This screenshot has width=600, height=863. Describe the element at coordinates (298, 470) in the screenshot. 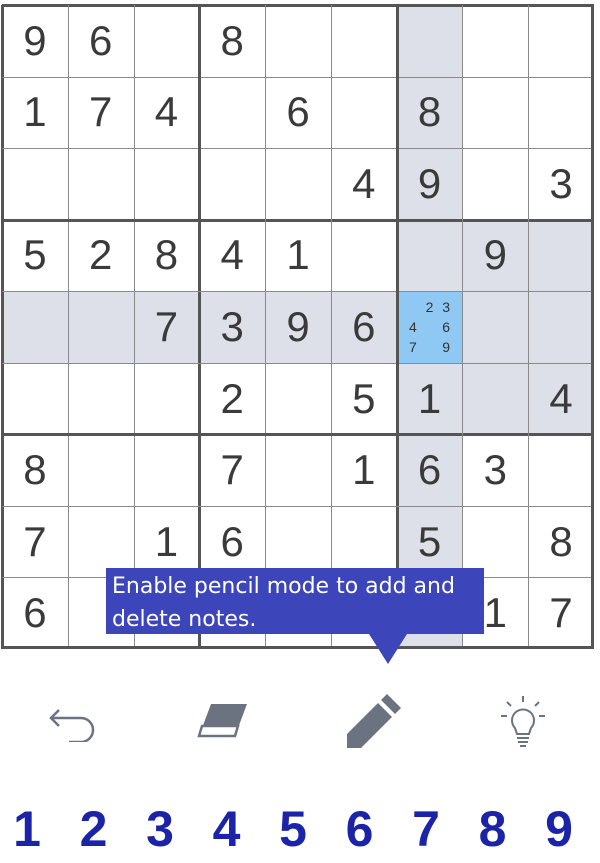

I see `cell-r7-c5` at that location.